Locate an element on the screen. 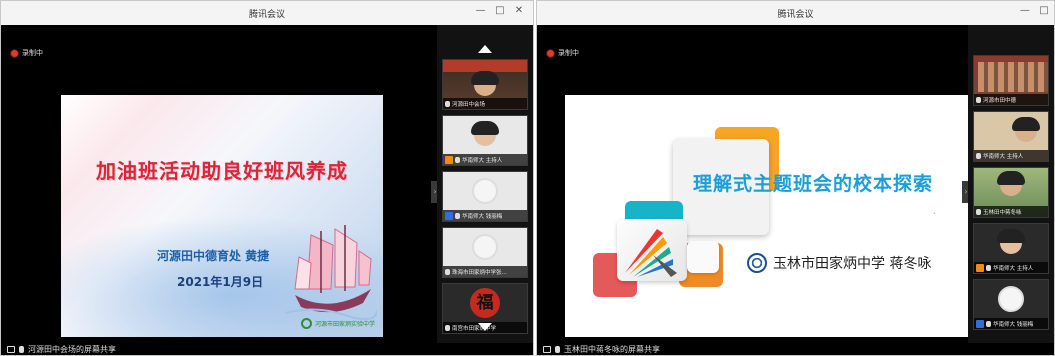 Image resolution: width=1055 pixels, height=356 pixels. slide-date: 2021年1月9日 is located at coordinates (220, 282).